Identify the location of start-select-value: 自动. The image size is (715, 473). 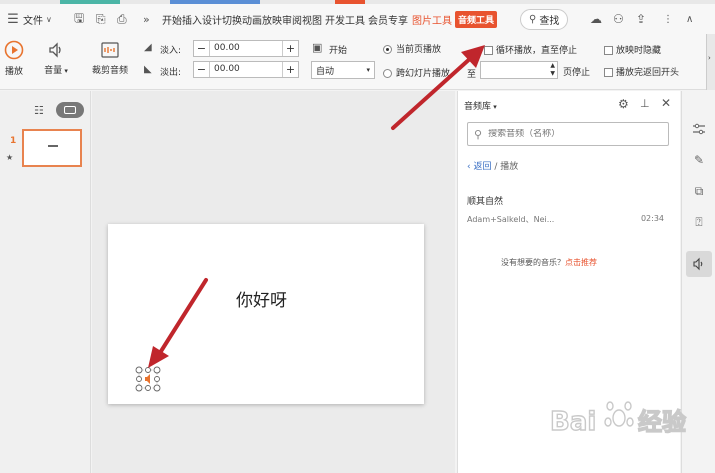
(325, 71).